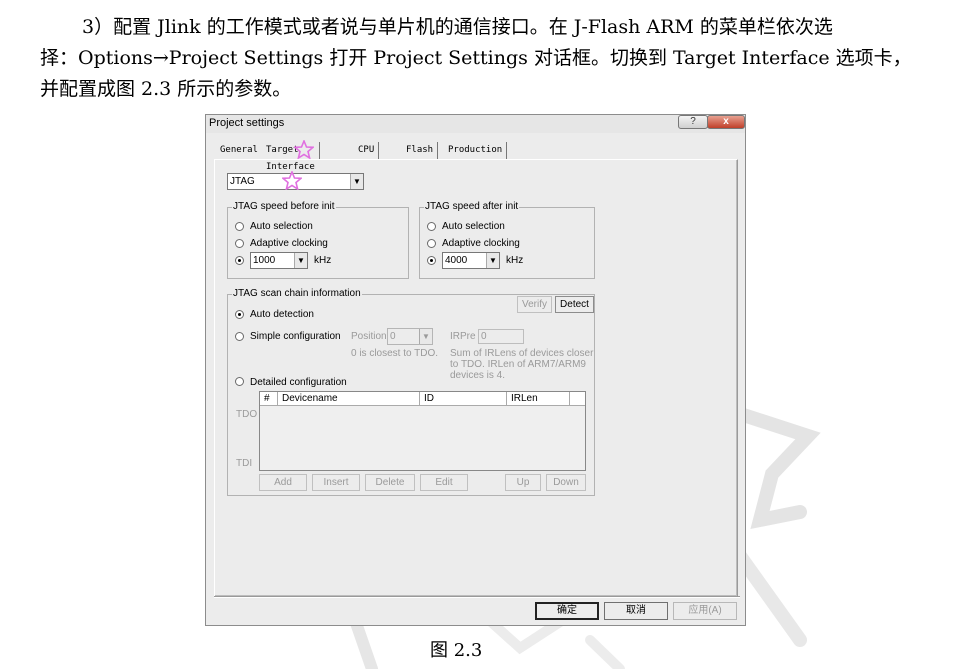 Image resolution: width=954 pixels, height=669 pixels. I want to click on delete-button: Delete, so click(390, 482).